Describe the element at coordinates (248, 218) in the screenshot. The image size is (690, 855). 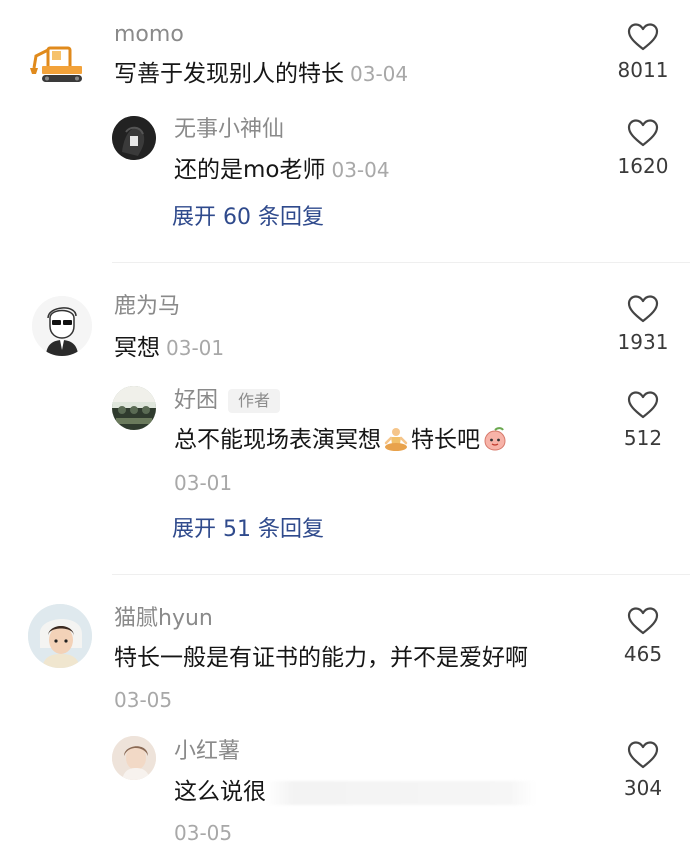
I see `expand-replies-button: 展开 60 条回复` at that location.